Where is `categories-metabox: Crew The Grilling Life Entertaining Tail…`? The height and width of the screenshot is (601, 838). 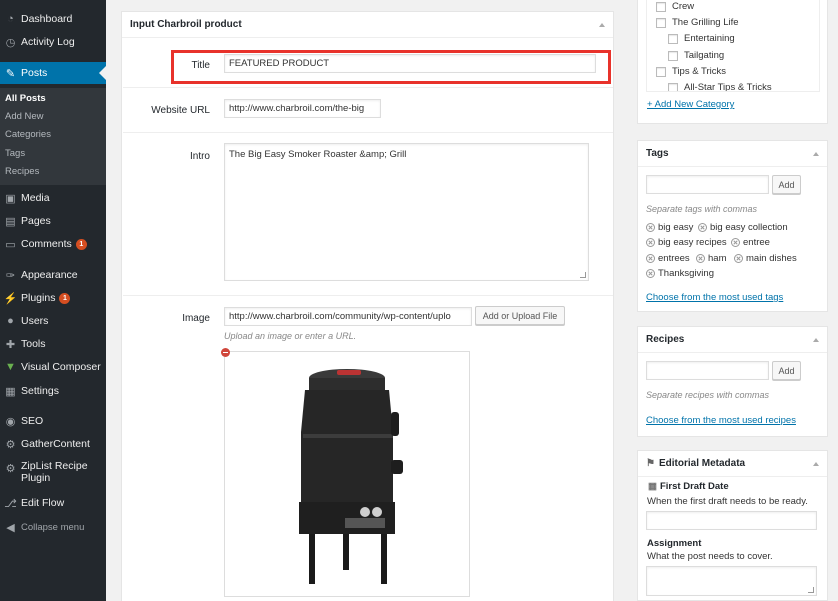 categories-metabox: Crew The Grilling Life Entertaining Tail… is located at coordinates (732, 62).